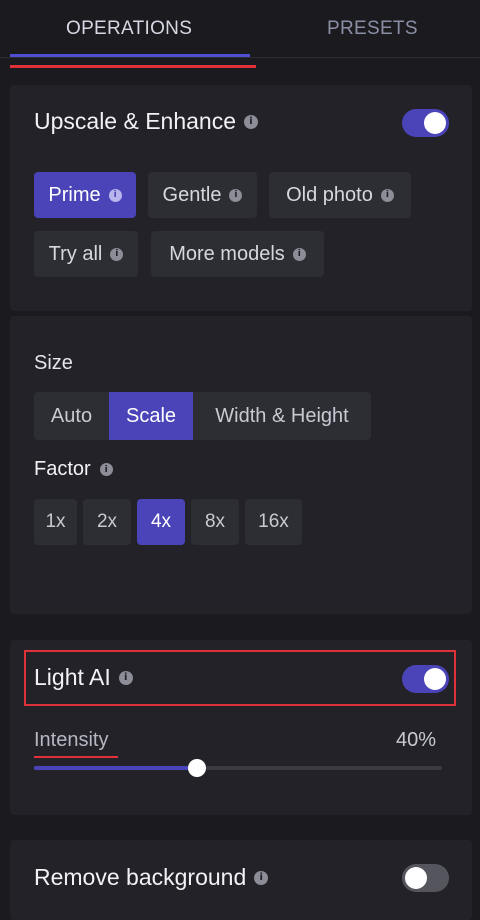  I want to click on upscale-toggle, so click(425, 123).